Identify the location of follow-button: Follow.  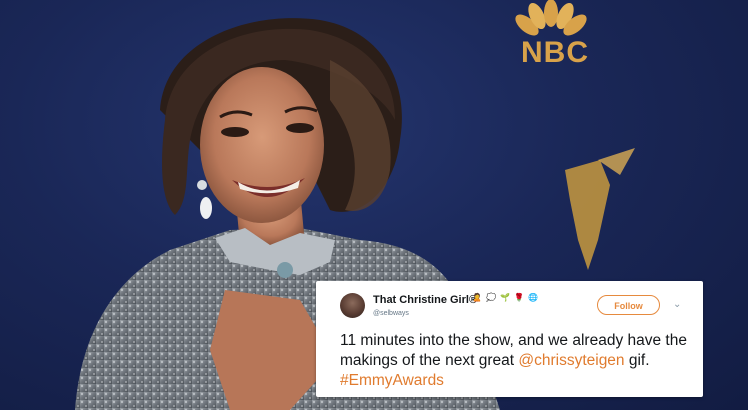
(628, 305).